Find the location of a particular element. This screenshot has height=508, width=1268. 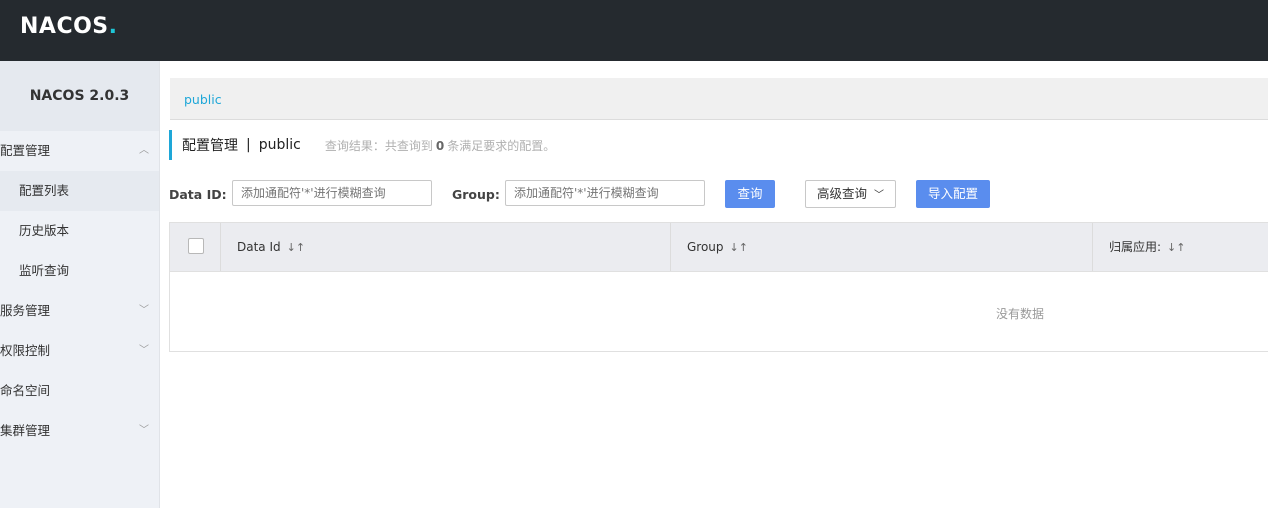

select-all-cell is located at coordinates (195, 247).